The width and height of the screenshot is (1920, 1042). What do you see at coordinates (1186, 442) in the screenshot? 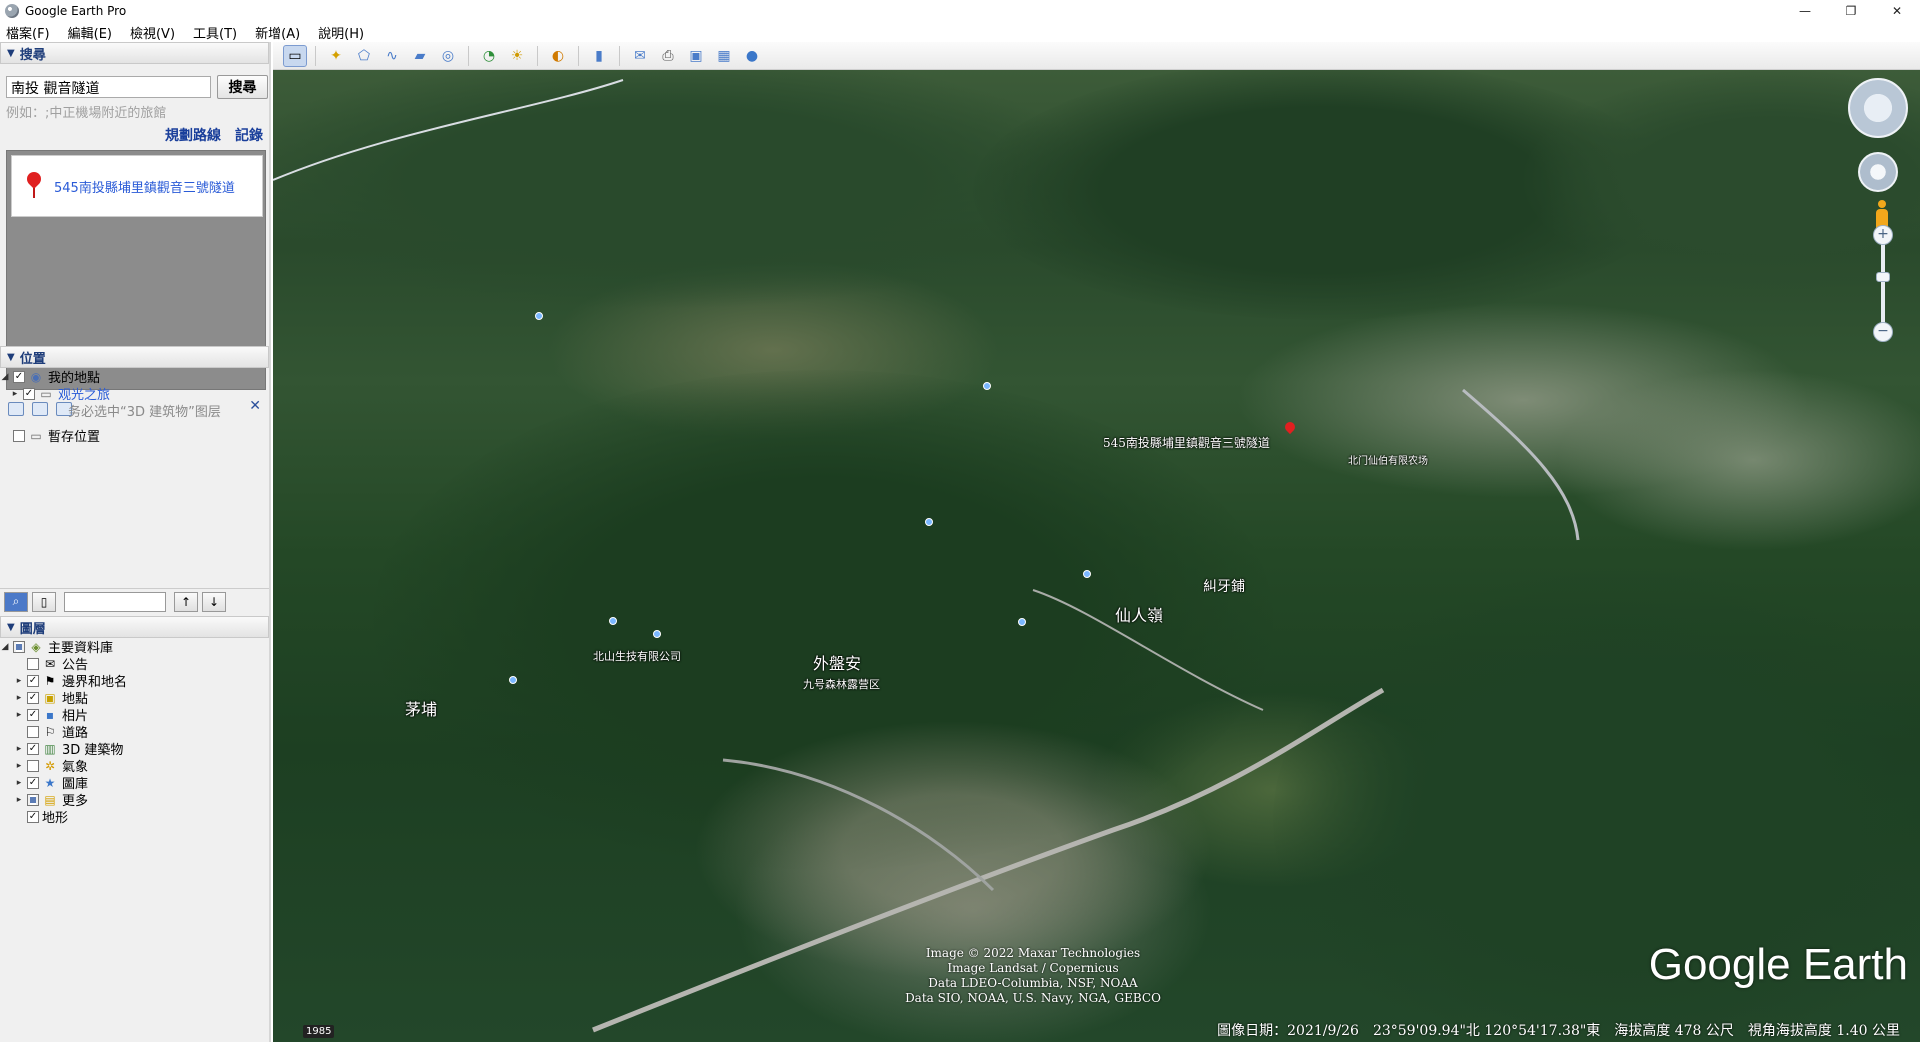
I see `placemark-label: 545南投縣埔里鎮觀音三號隧道` at bounding box center [1186, 442].